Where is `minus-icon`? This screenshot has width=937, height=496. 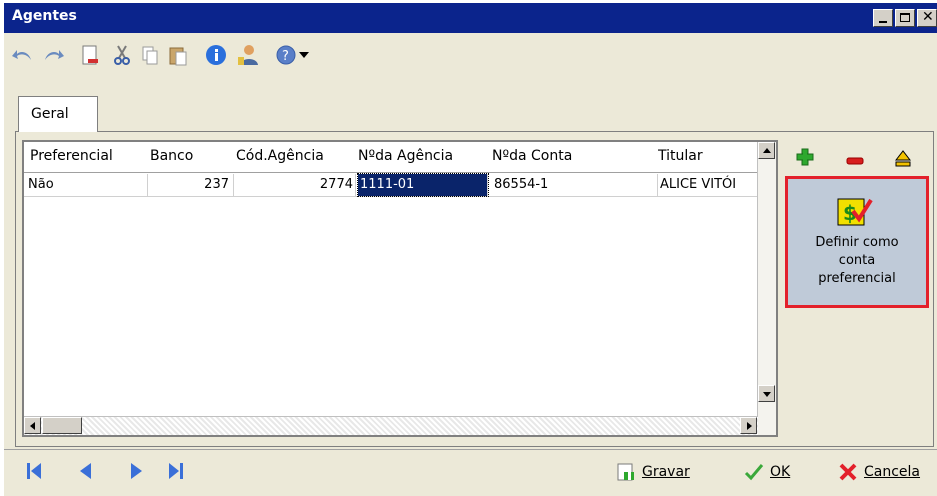
minus-icon is located at coordinates (855, 161).